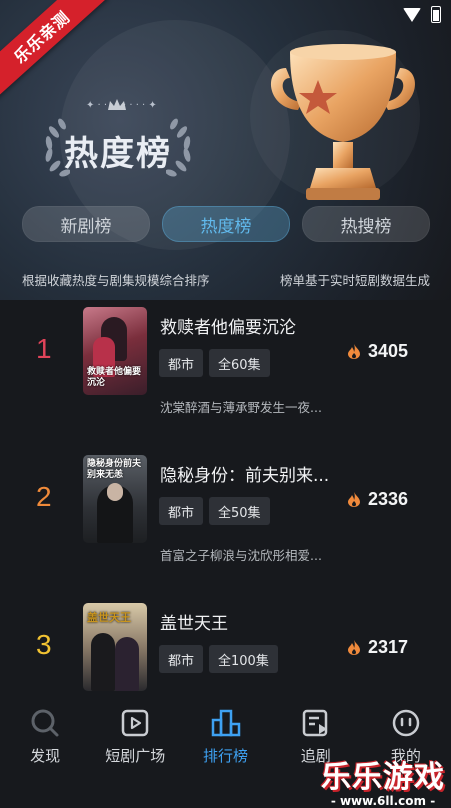 This screenshot has width=451, height=808. I want to click on rank-number: 1, so click(44, 348).